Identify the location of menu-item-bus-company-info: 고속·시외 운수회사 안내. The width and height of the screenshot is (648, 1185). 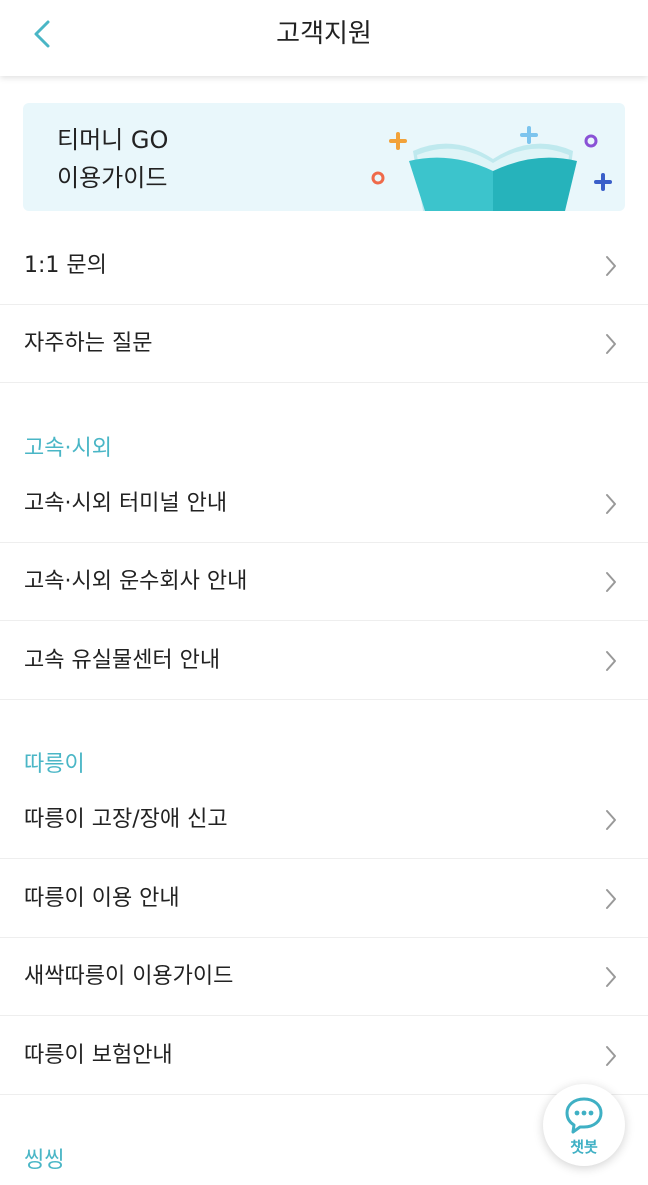
(324, 582).